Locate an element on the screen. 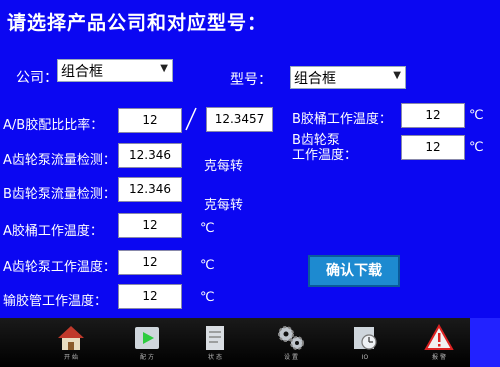 Image resolution: width=500 pixels, height=367 pixels. company-label: 公司： is located at coordinates (37, 78).